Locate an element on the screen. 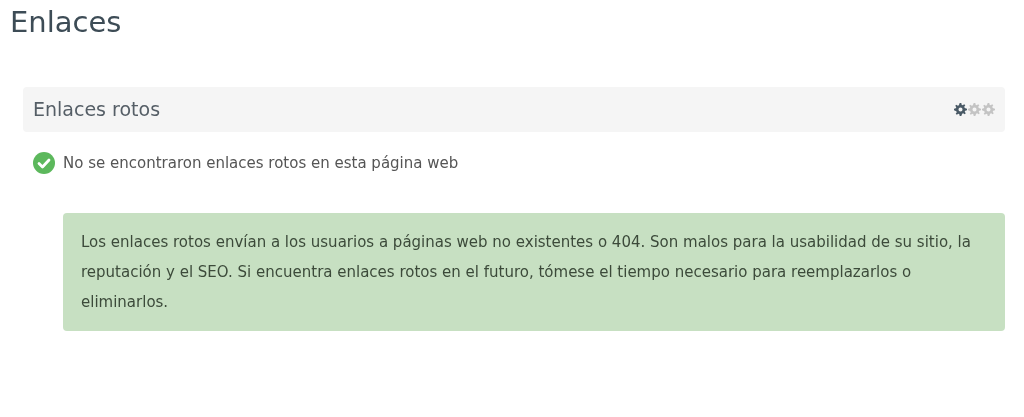 The height and width of the screenshot is (417, 1024). status-message: No se encontraron enlaces rotos en esta página web is located at coordinates (261, 163).